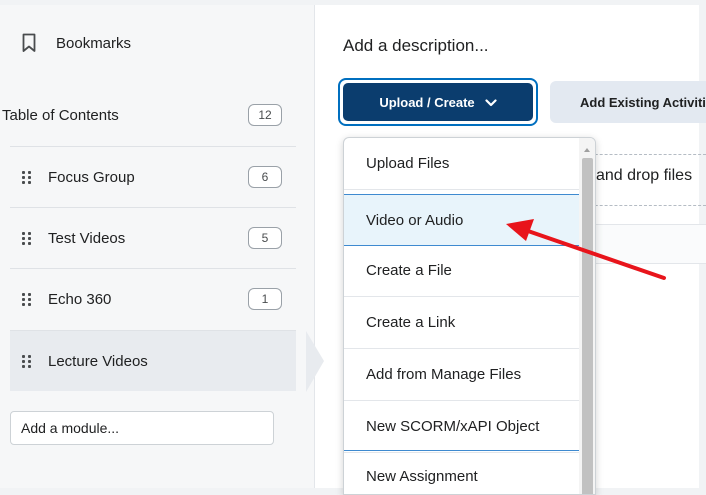 The width and height of the screenshot is (706, 495). I want to click on toc-label: Table of Contents, so click(60, 115).